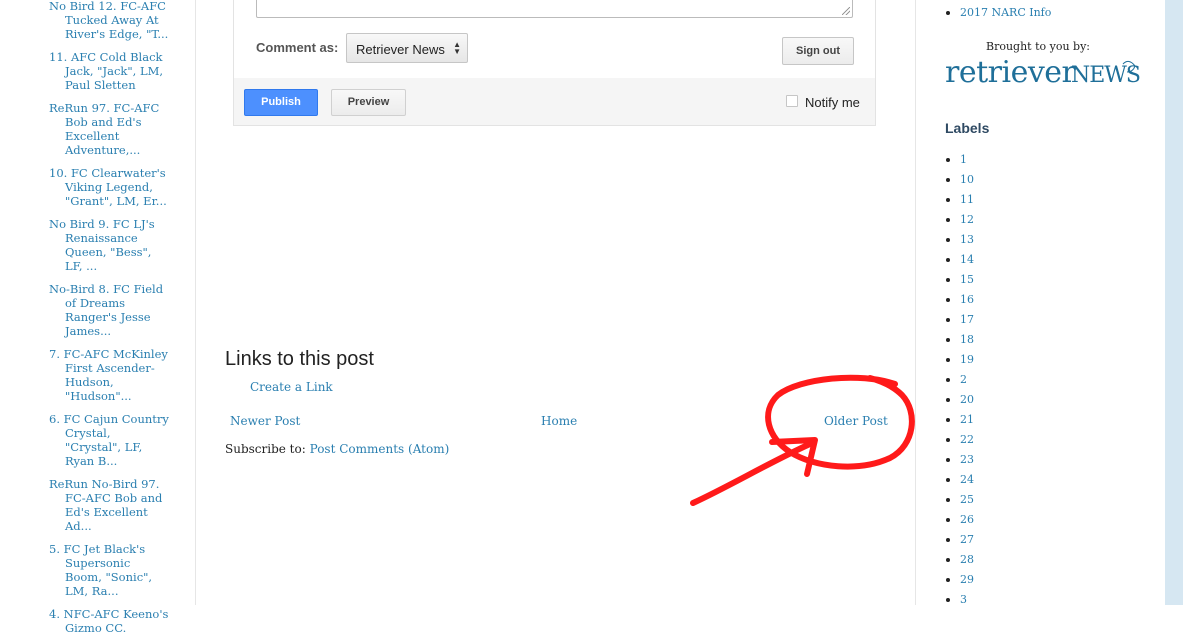  I want to click on sign-out-button: Sign out, so click(818, 51).